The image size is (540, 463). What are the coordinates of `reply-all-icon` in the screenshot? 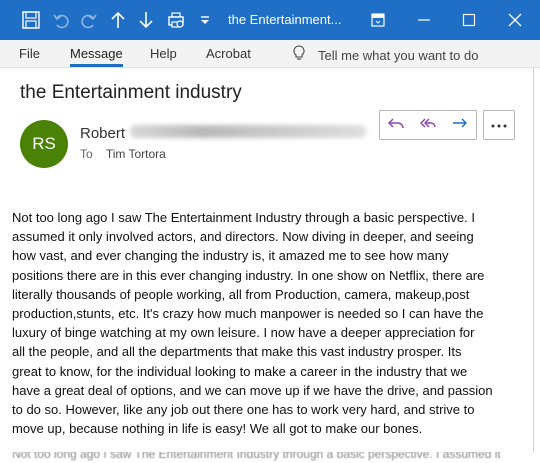 It's located at (428, 125).